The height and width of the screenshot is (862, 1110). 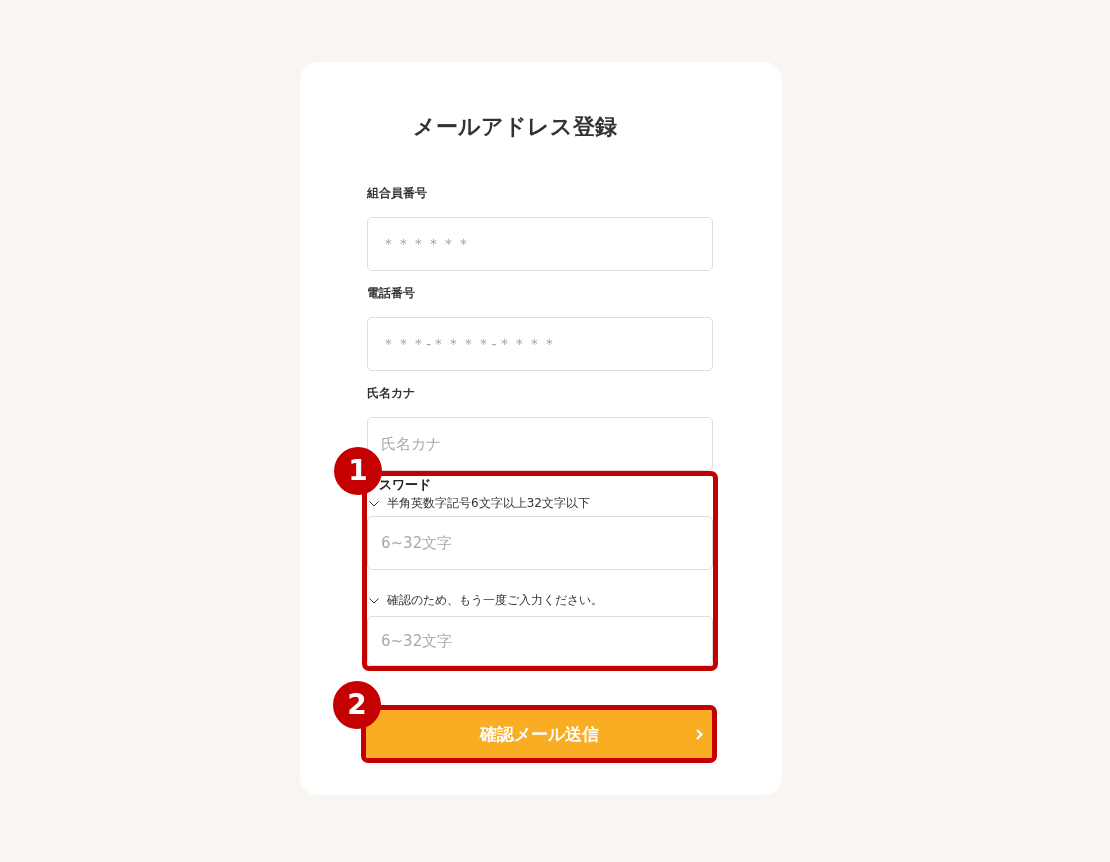 I want to click on input-field: 氏名カナ, so click(x=540, y=444).